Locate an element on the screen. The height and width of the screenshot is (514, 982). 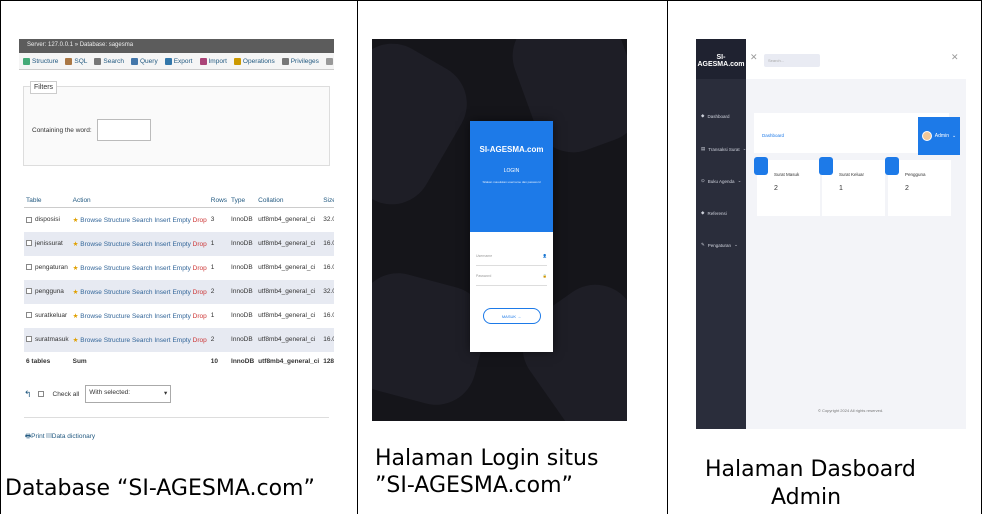
stat-card: Surat Masuk 2 is located at coordinates (787, 186).